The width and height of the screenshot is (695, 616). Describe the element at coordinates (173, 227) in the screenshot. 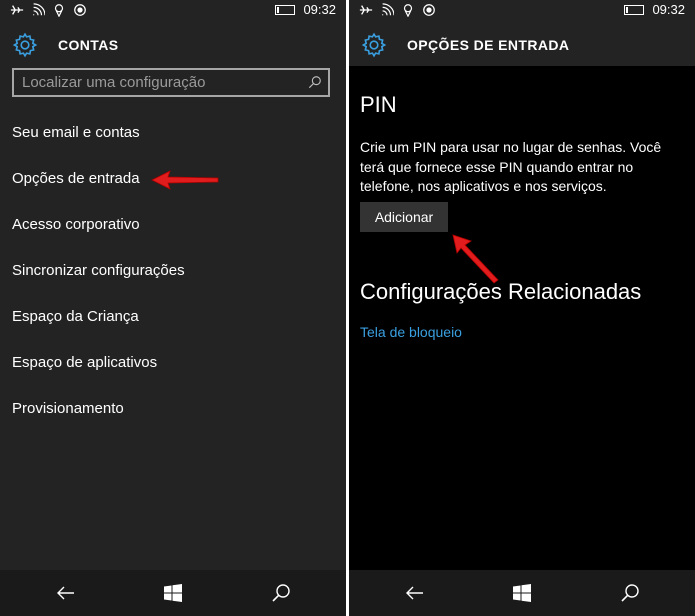

I see `menu-item-work-access: Acesso corporativo` at that location.